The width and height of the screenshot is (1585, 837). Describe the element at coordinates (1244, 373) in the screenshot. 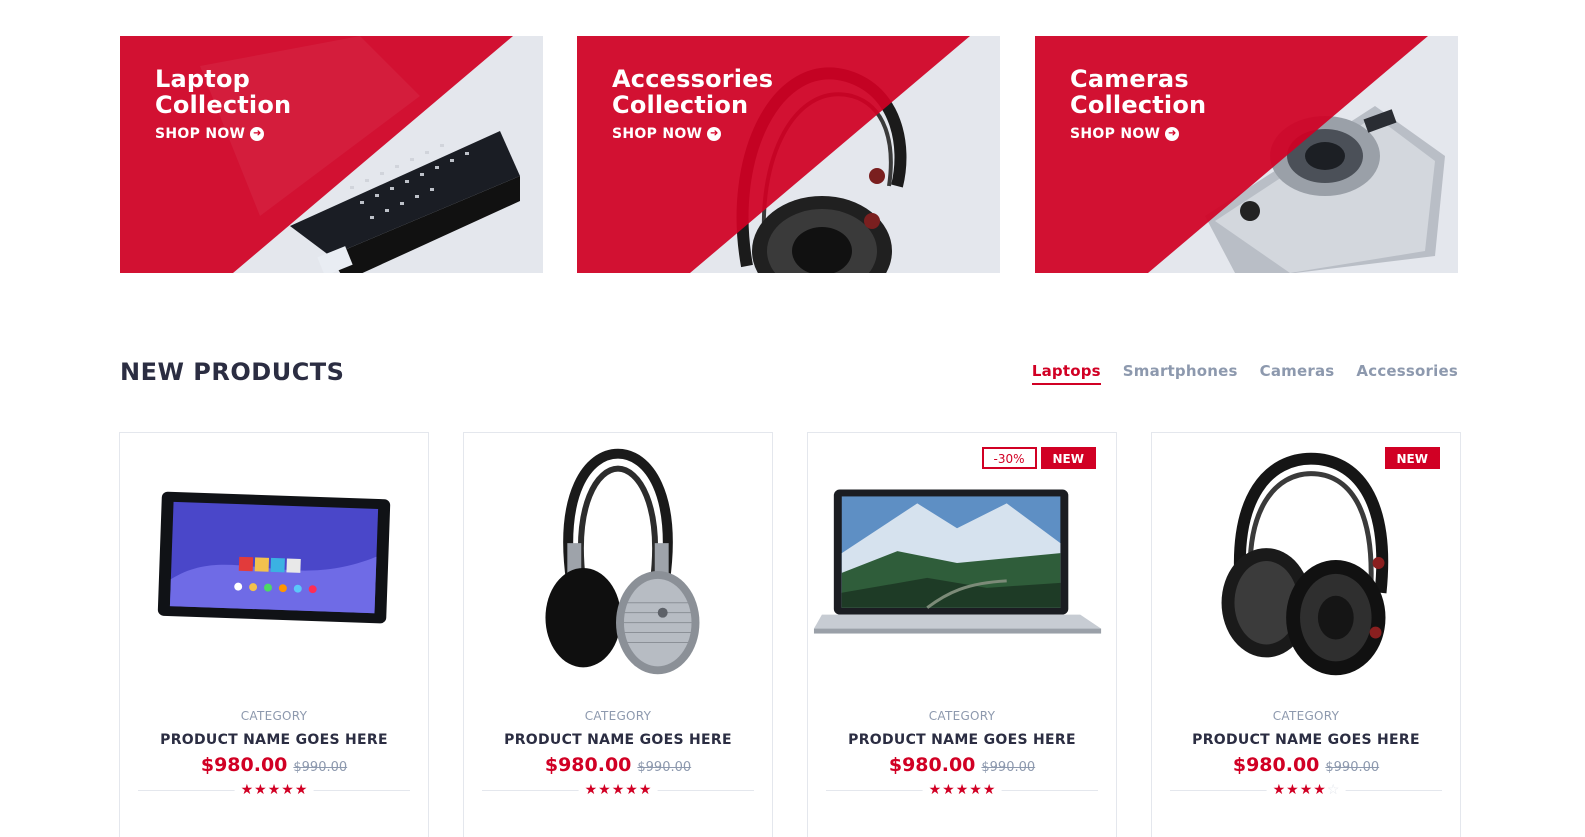

I see `product-tabs: Laptops Smartphones Cameras Accessories` at that location.